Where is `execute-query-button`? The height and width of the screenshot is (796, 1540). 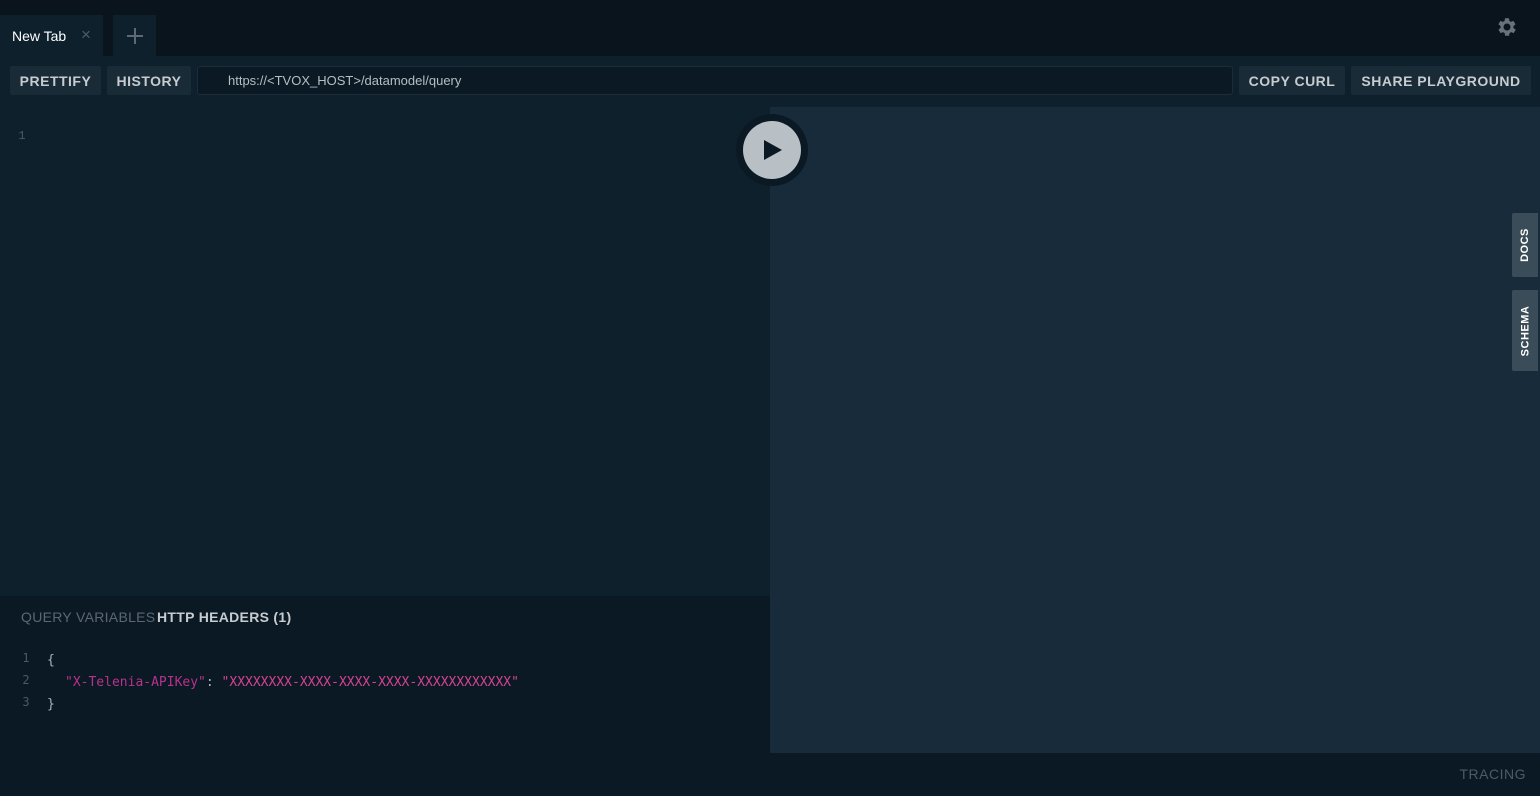
execute-query-button is located at coordinates (772, 150).